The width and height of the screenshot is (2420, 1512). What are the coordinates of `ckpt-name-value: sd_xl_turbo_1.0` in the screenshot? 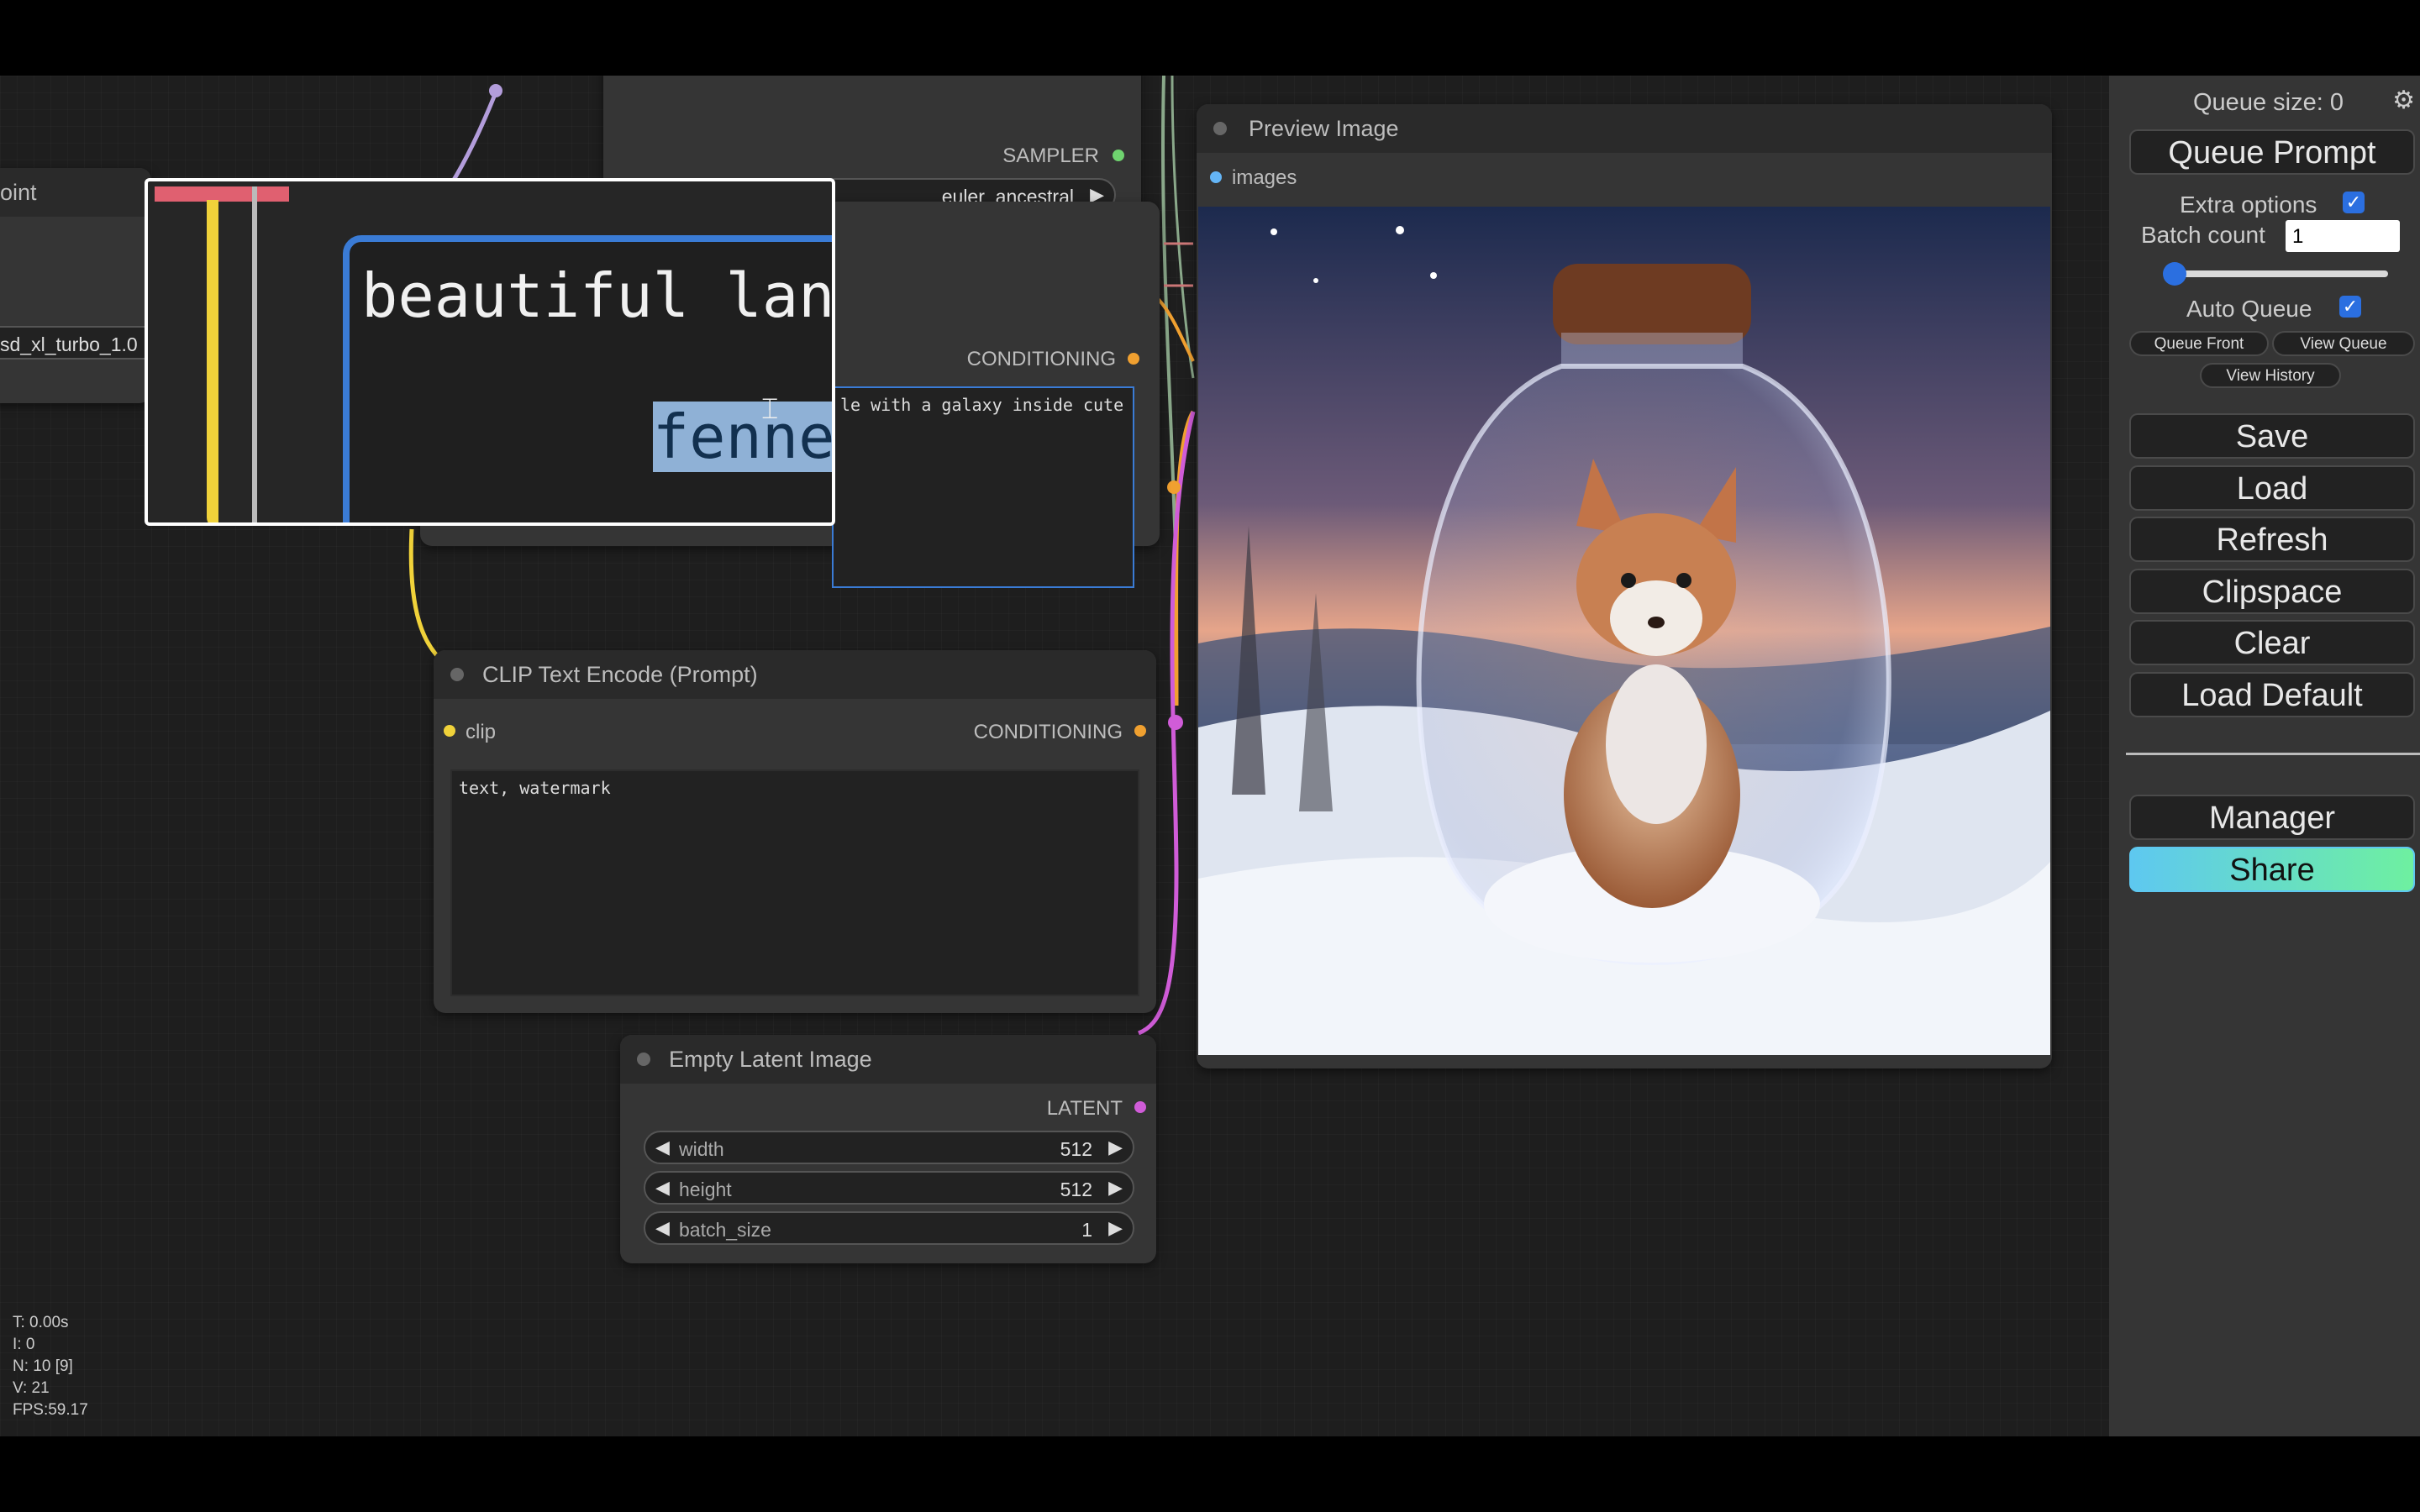 It's located at (69, 344).